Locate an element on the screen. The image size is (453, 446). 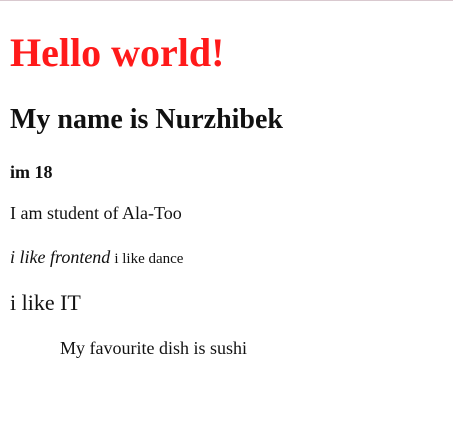
favourite-dish-text: My favourite dish is sushi is located at coordinates (153, 348).